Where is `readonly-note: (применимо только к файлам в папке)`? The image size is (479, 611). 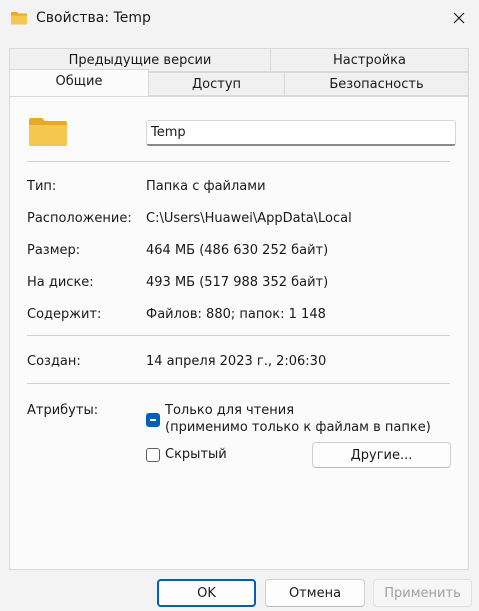
readonly-note: (применимо только к файлам в папке) is located at coordinates (298, 427).